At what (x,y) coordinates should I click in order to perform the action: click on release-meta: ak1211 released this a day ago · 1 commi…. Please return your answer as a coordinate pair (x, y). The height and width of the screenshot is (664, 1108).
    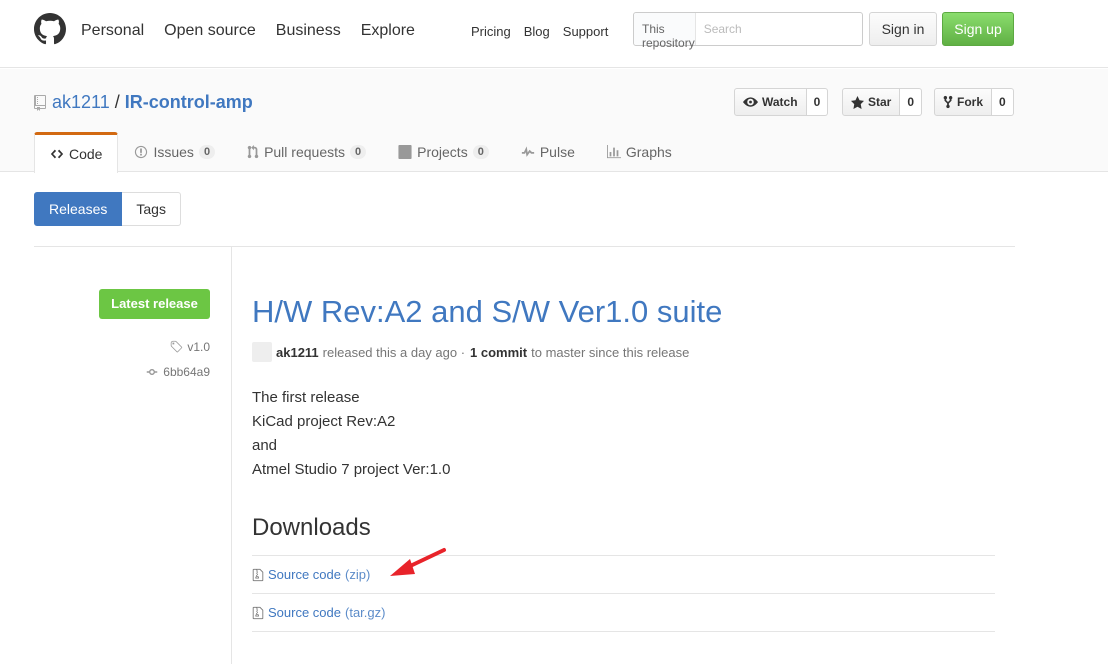
    Looking at the image, I should click on (470, 352).